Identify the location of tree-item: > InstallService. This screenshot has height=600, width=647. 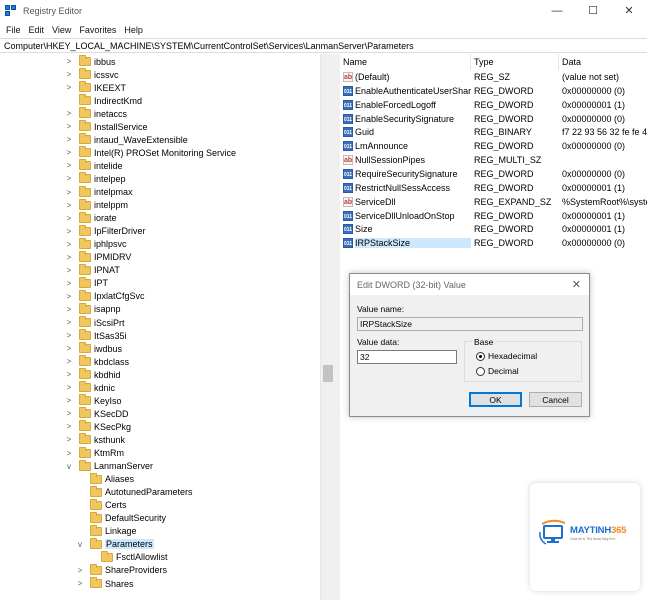
(106, 126).